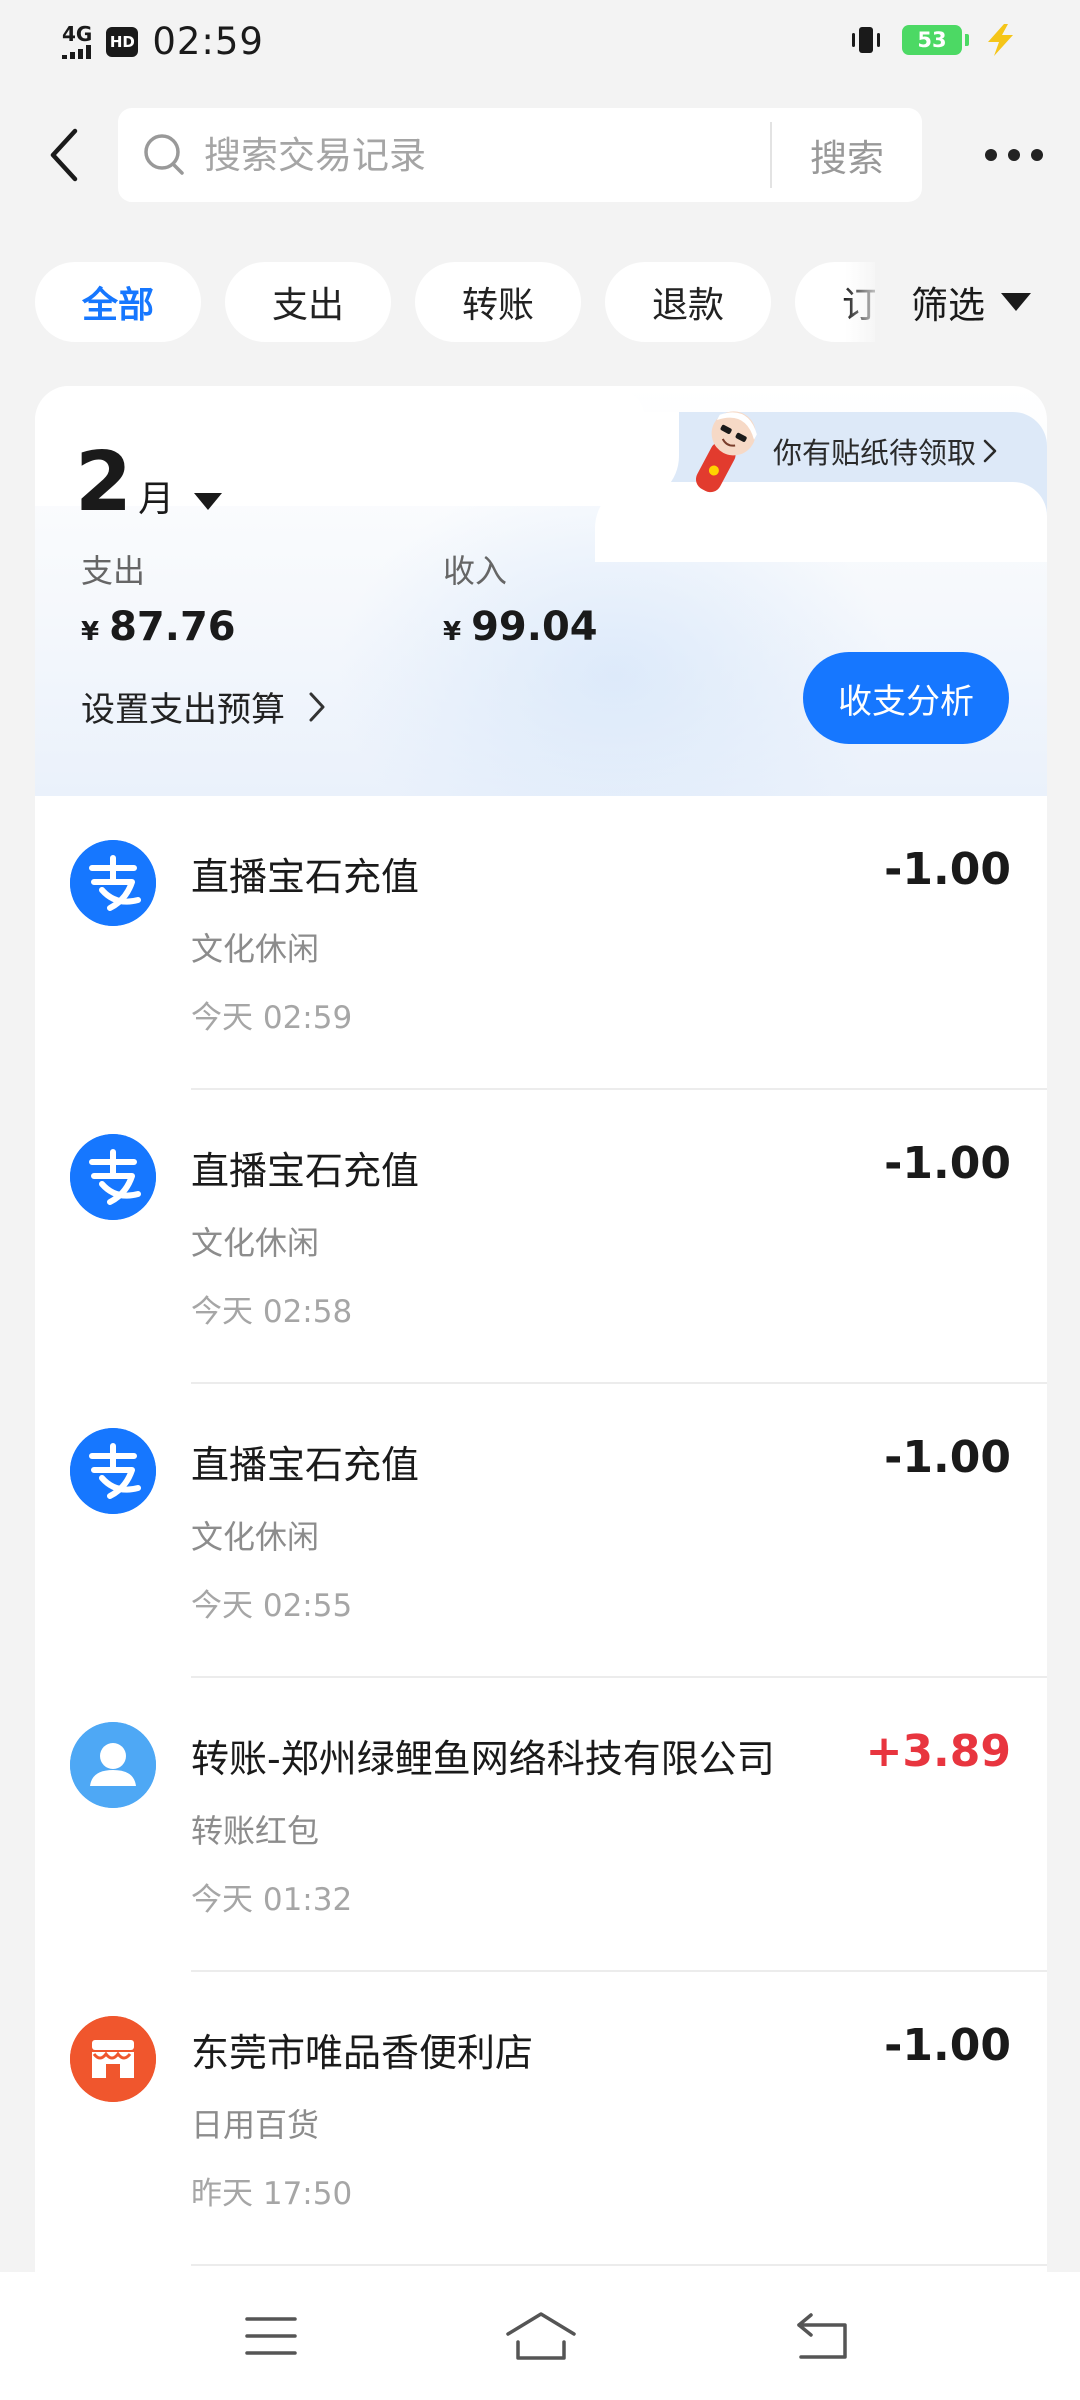  I want to click on filter-chips: 全部 支出 转账 退款 订单, so click(455, 302).